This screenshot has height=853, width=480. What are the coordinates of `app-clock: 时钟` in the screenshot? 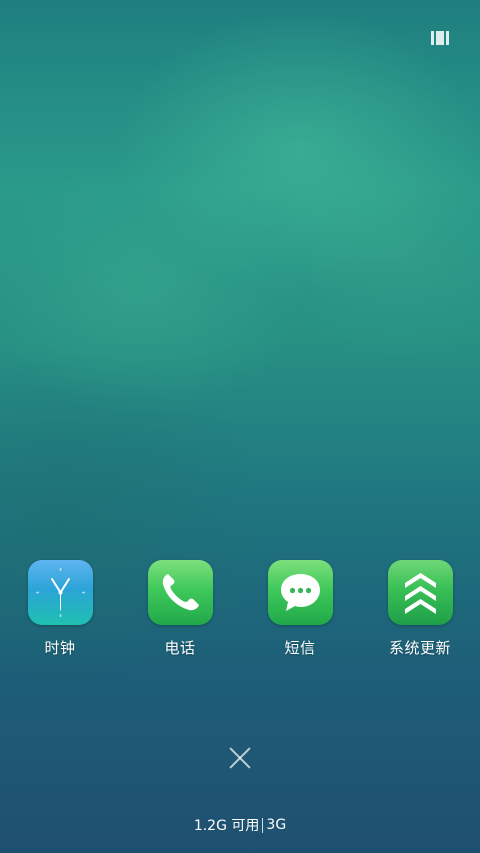 It's located at (60, 609).